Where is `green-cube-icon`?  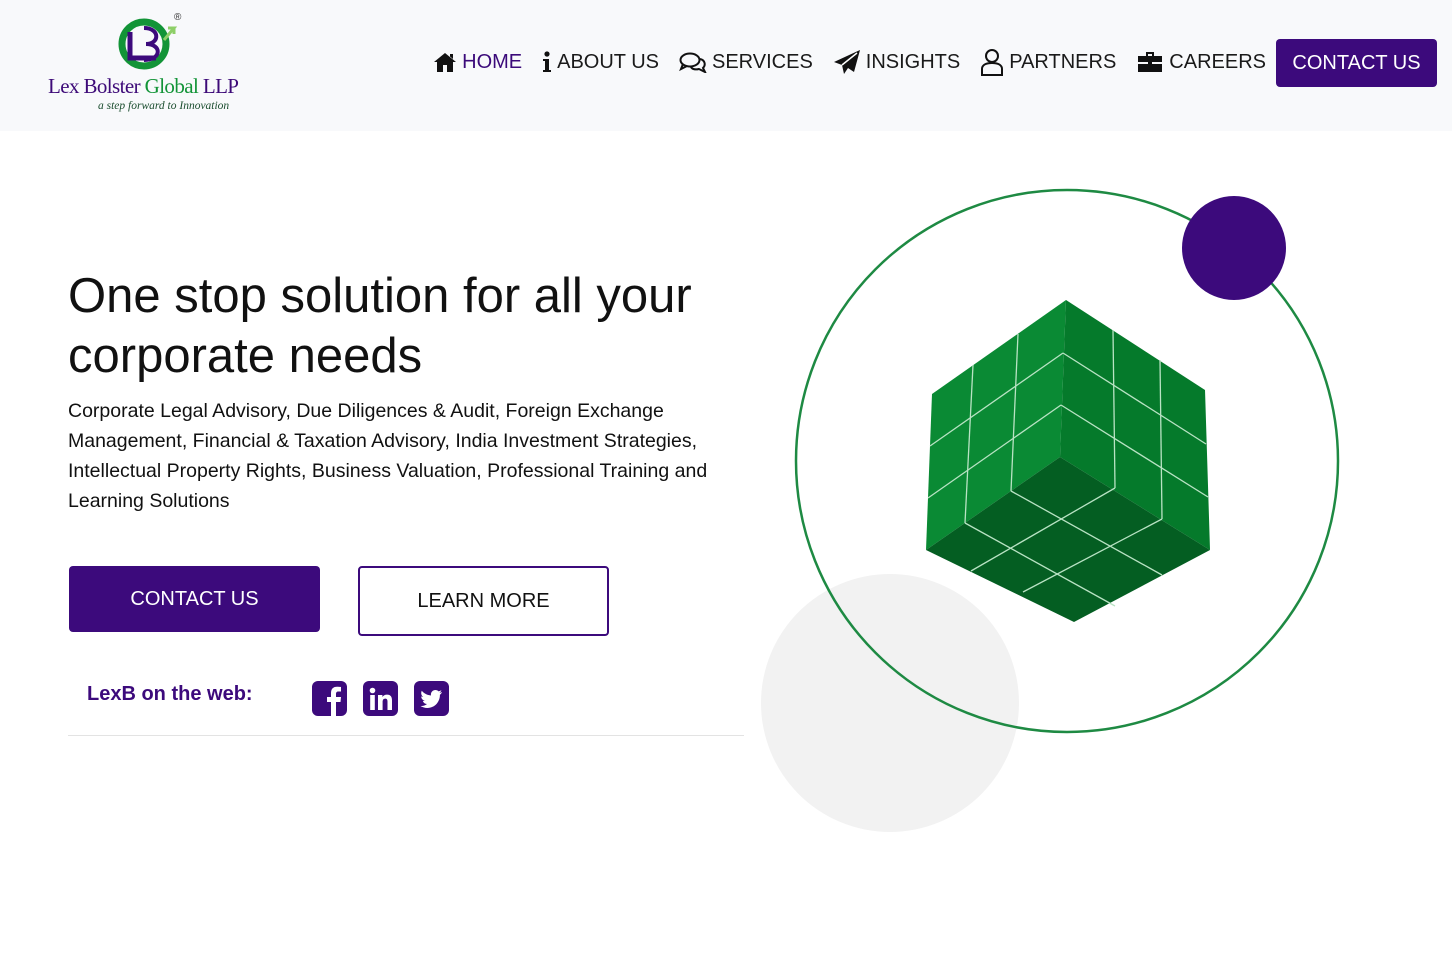 green-cube-icon is located at coordinates (1068, 461).